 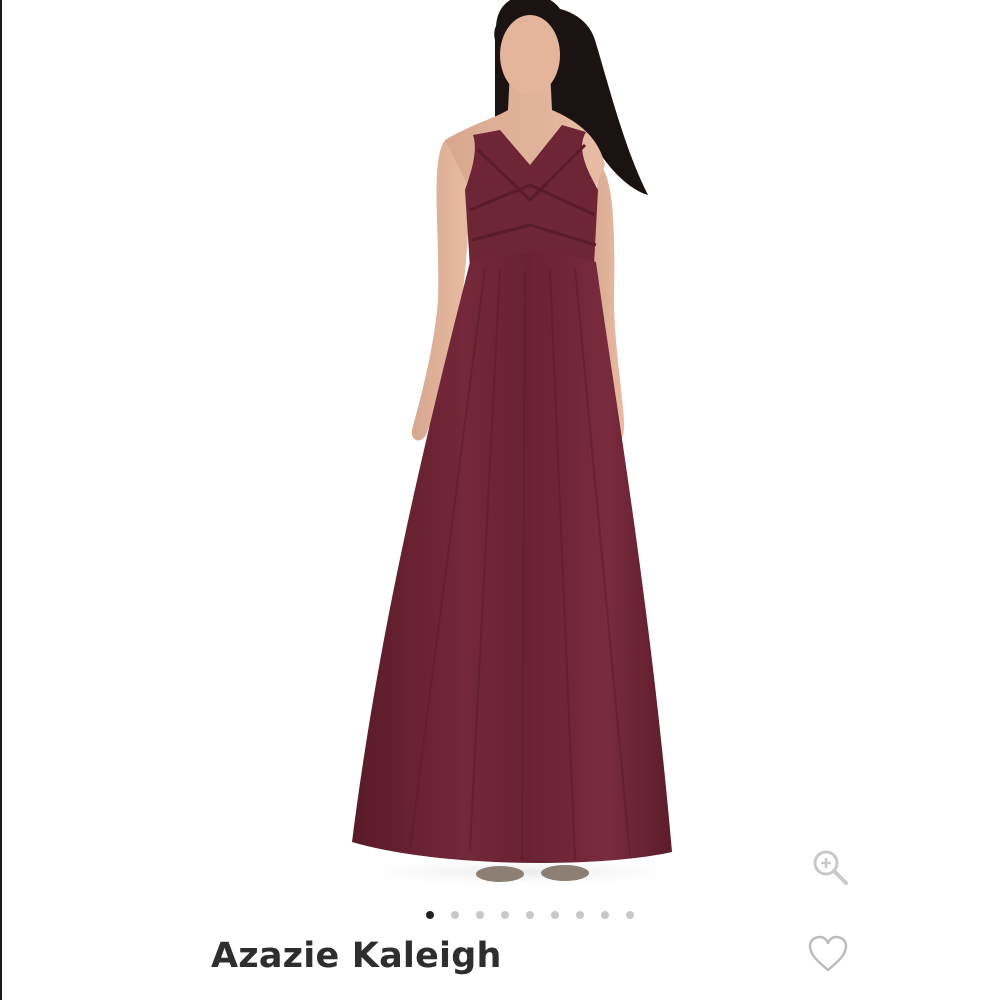 I want to click on heart-outline-icon, so click(x=828, y=953).